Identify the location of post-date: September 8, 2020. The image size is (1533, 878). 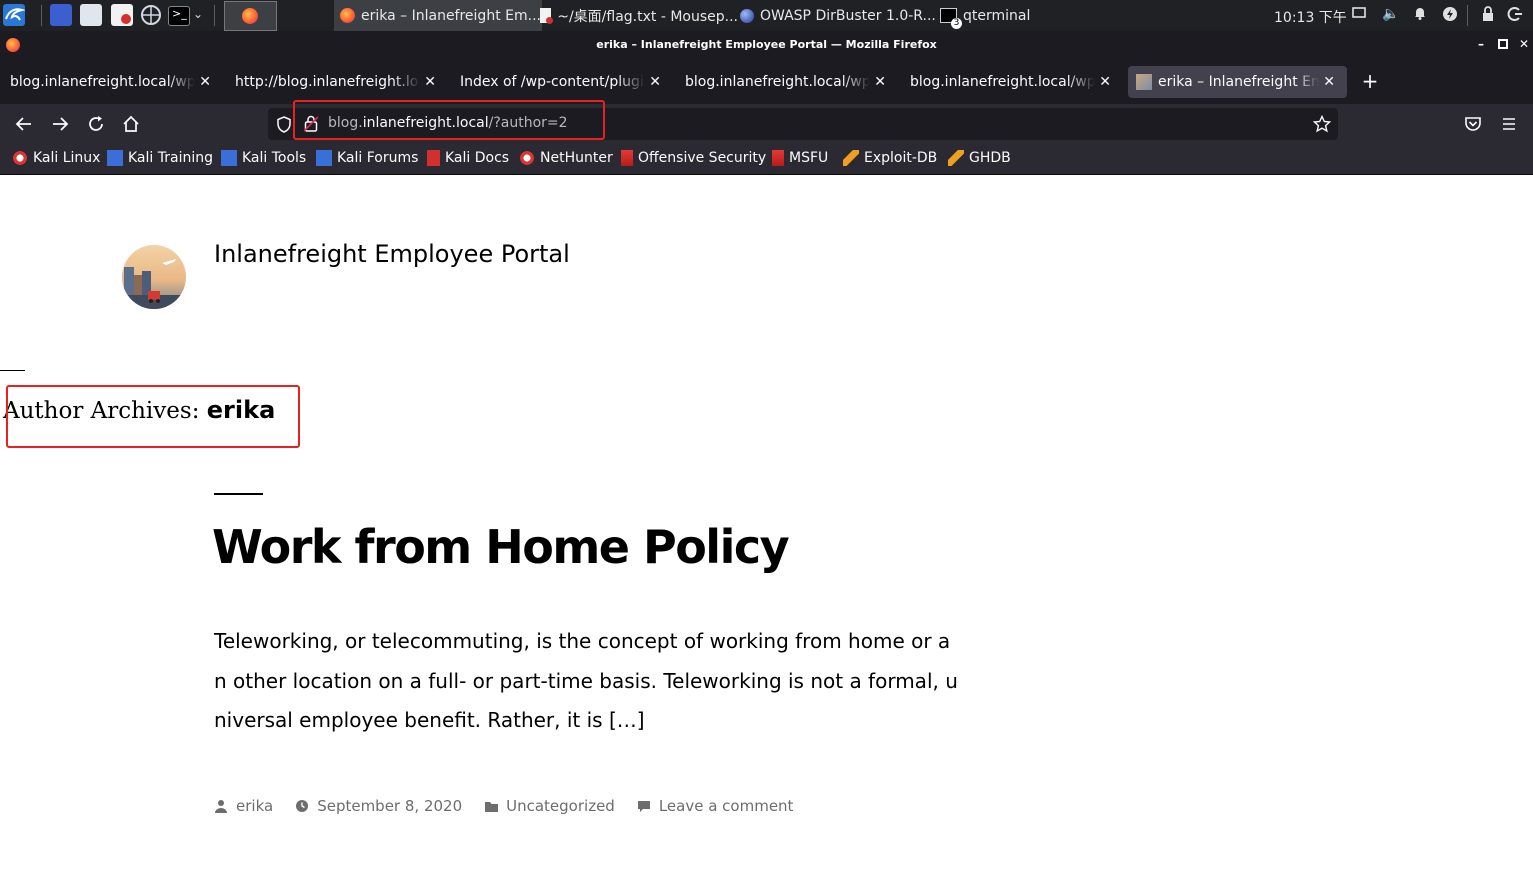
(378, 806).